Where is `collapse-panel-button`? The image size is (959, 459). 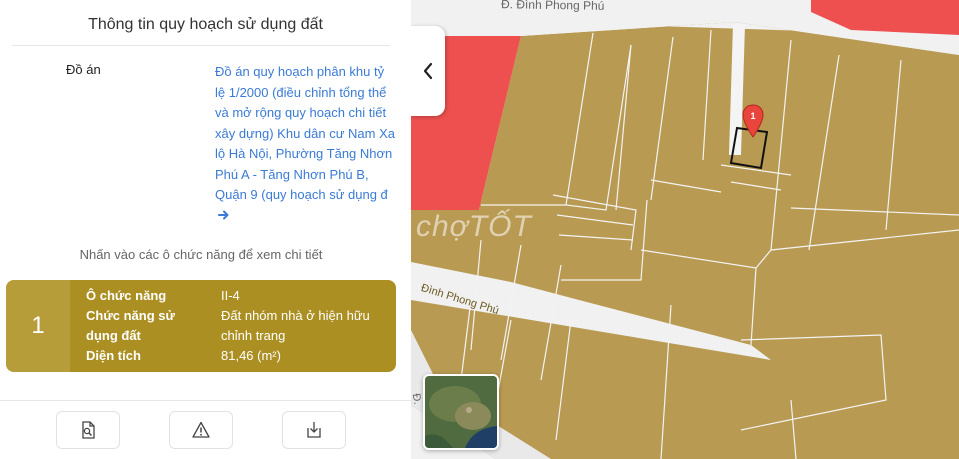 collapse-panel-button is located at coordinates (428, 71).